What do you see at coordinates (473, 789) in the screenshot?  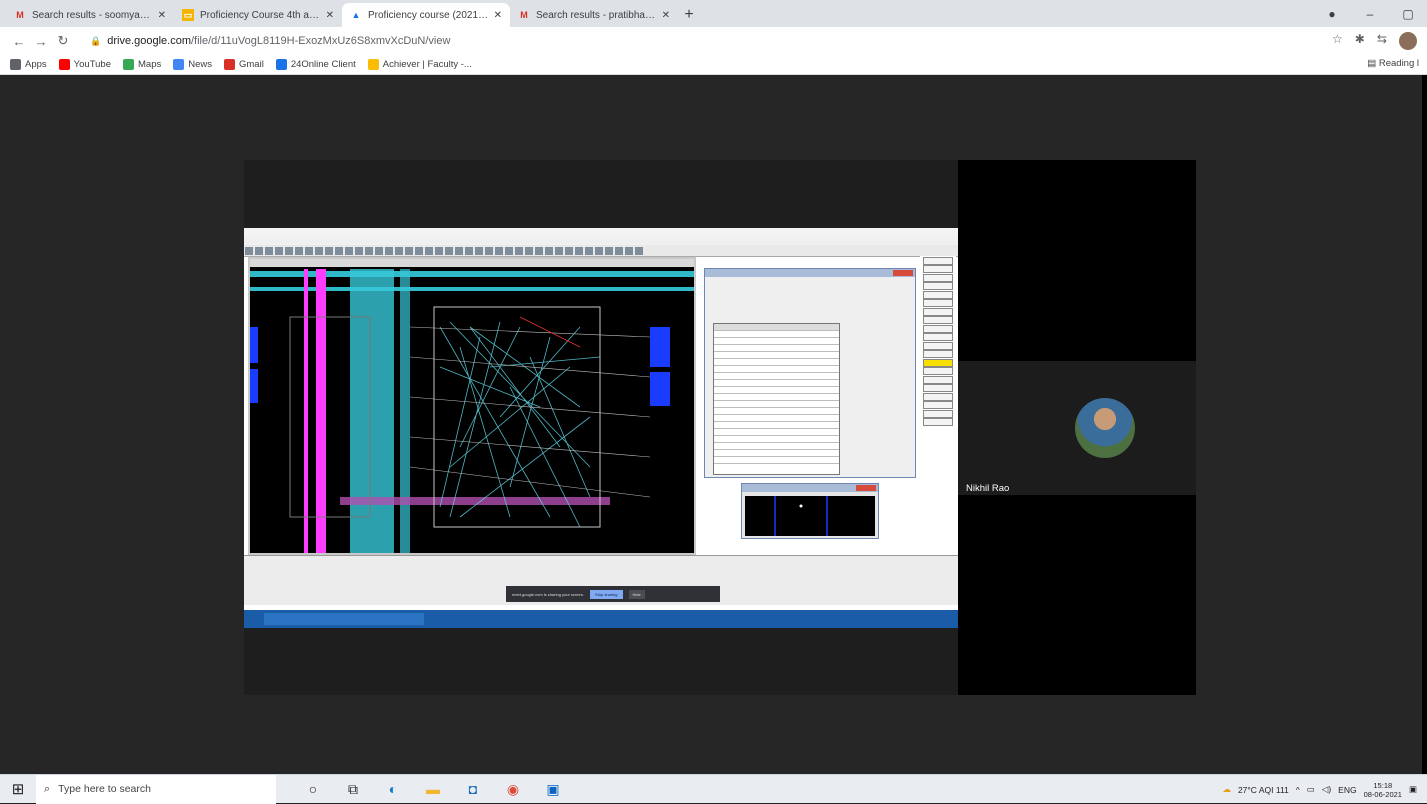 I see `store-icon: ◘` at bounding box center [473, 789].